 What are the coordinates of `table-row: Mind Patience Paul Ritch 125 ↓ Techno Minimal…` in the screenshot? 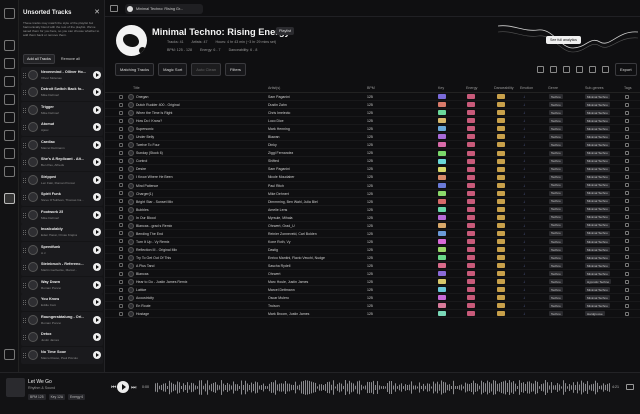 It's located at (372, 186).